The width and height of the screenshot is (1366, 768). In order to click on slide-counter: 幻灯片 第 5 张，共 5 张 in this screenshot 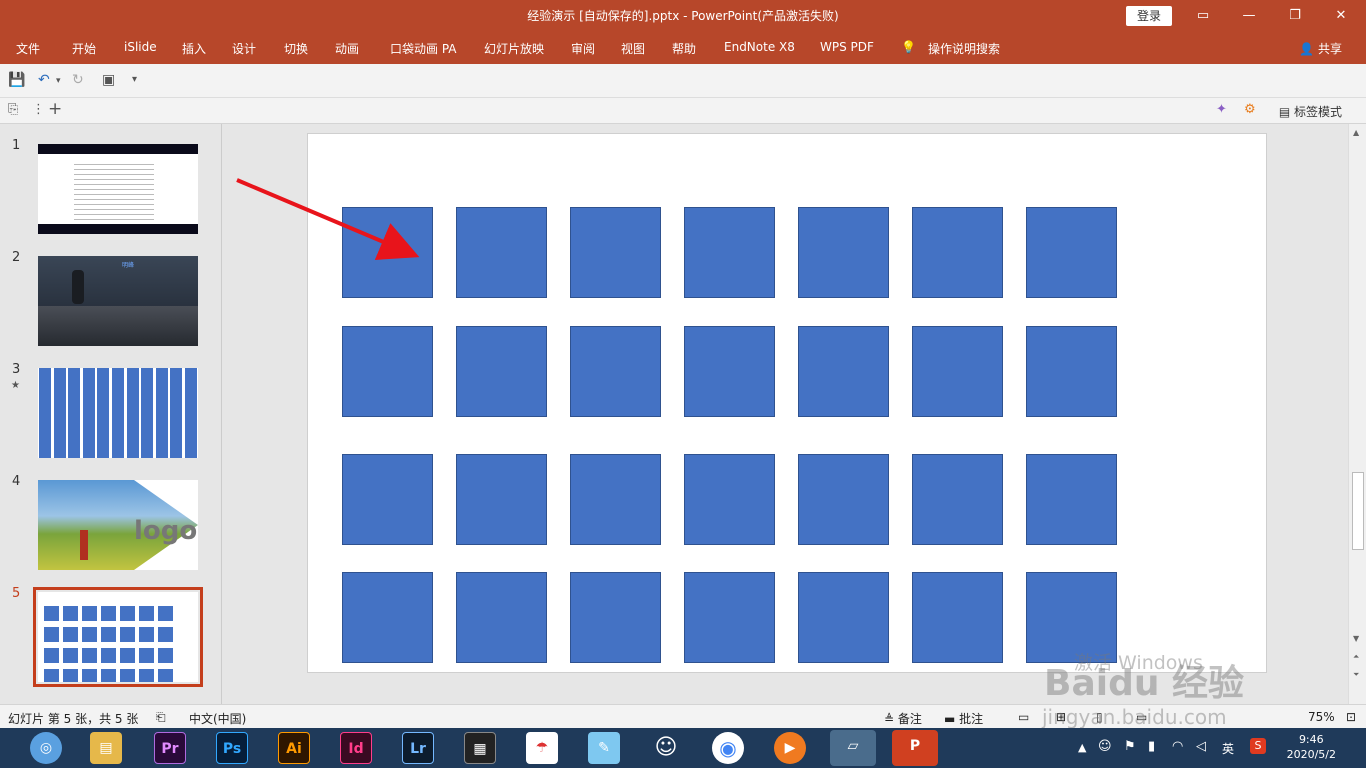, I will do `click(73, 719)`.